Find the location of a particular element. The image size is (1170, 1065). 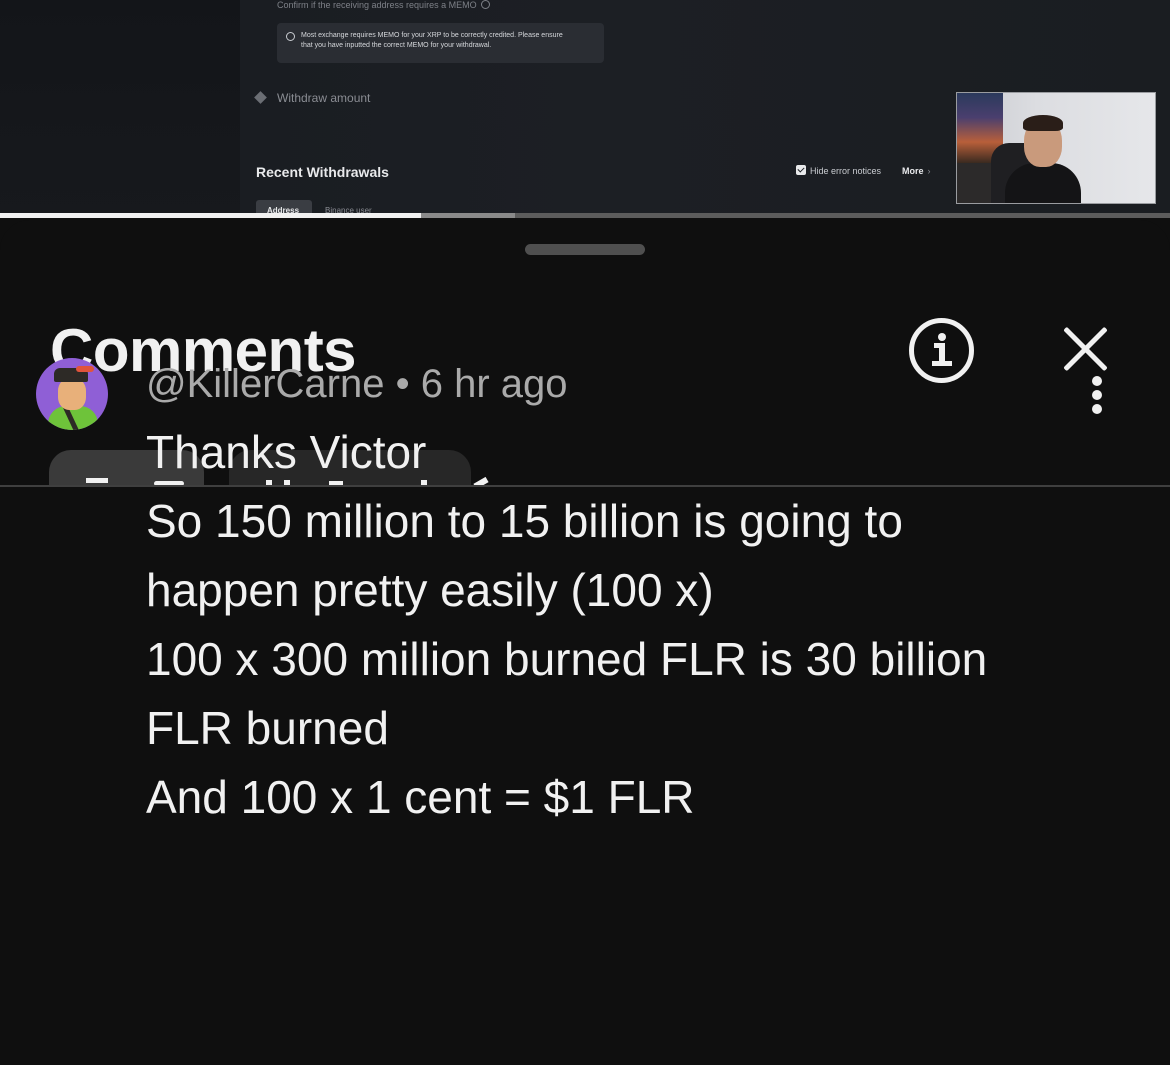

withdraw-amount-label: Withdraw amount is located at coordinates (324, 98).